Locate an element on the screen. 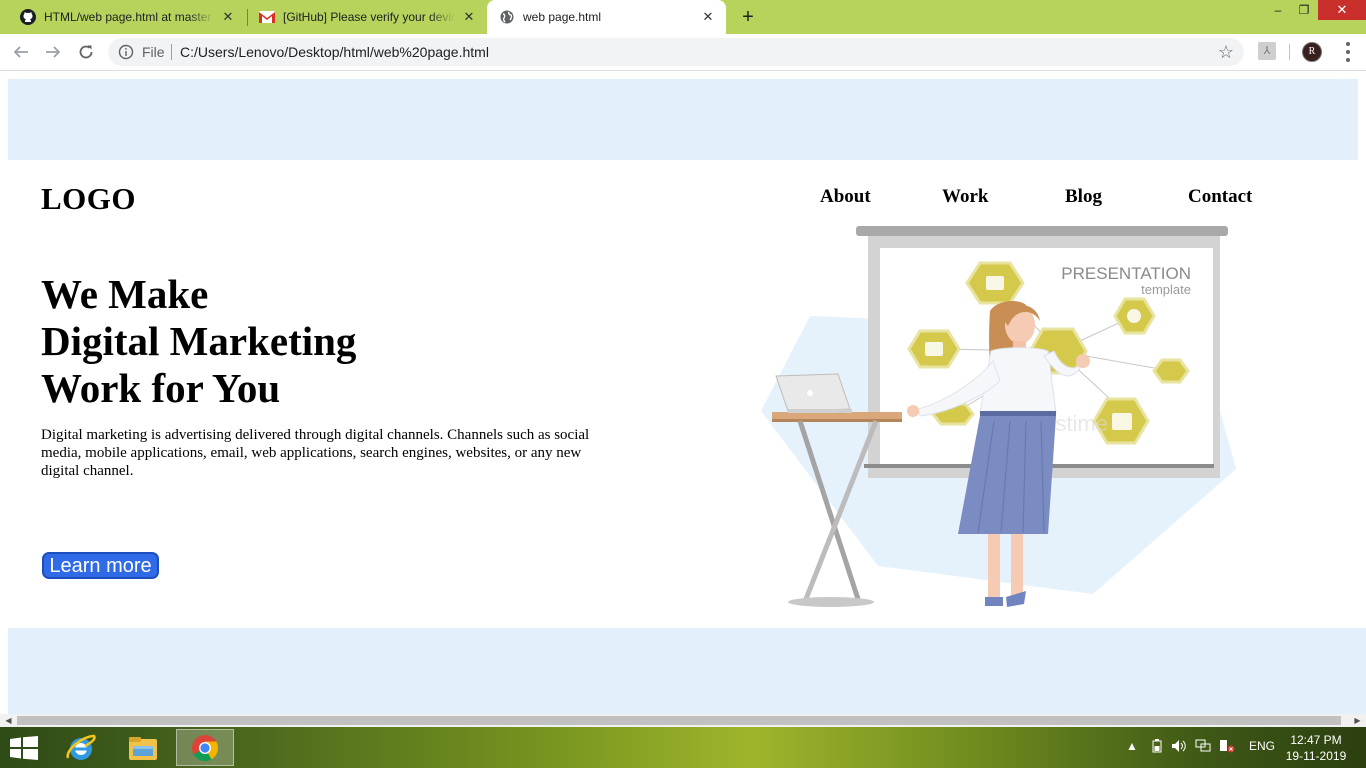 This screenshot has height=768, width=1366. browser-menu-icon is located at coordinates (1348, 52).